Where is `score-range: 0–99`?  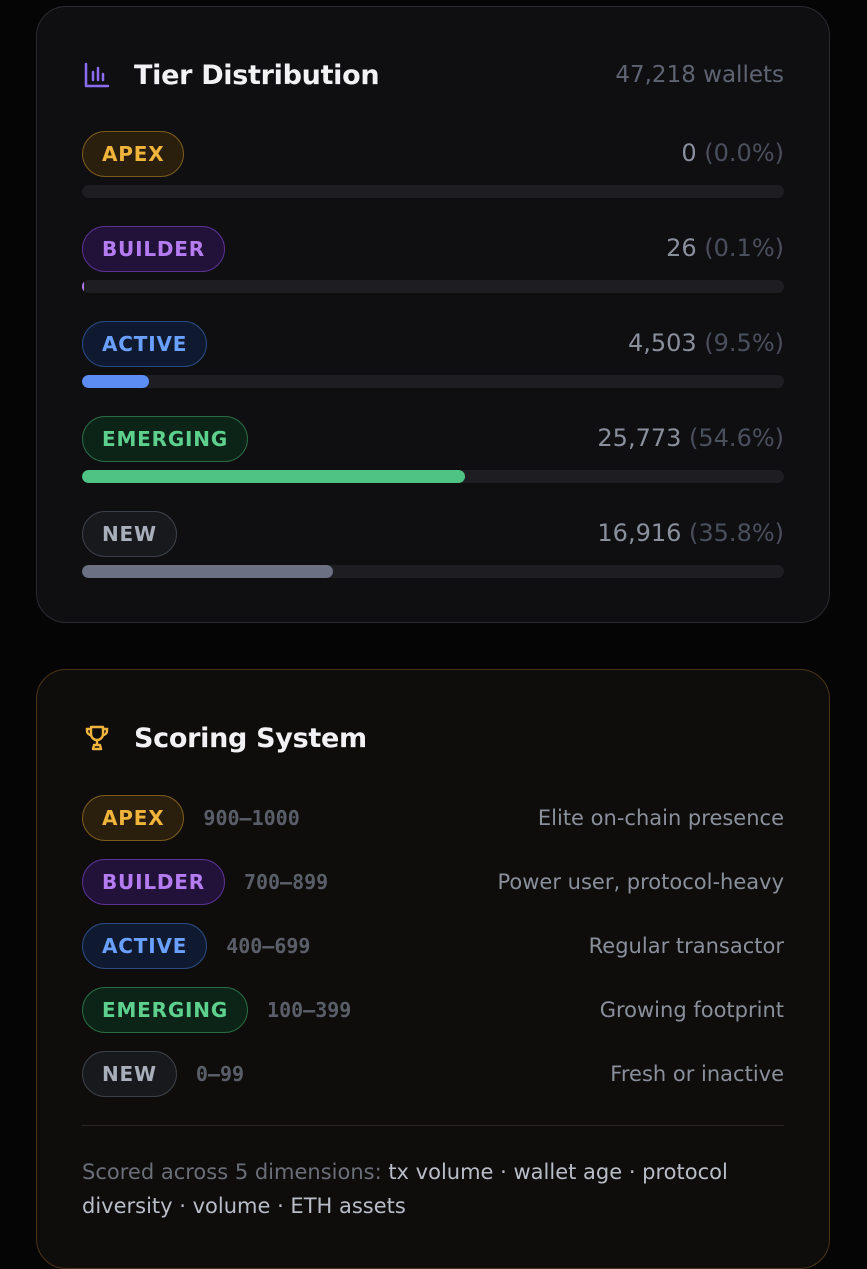 score-range: 0–99 is located at coordinates (220, 1074).